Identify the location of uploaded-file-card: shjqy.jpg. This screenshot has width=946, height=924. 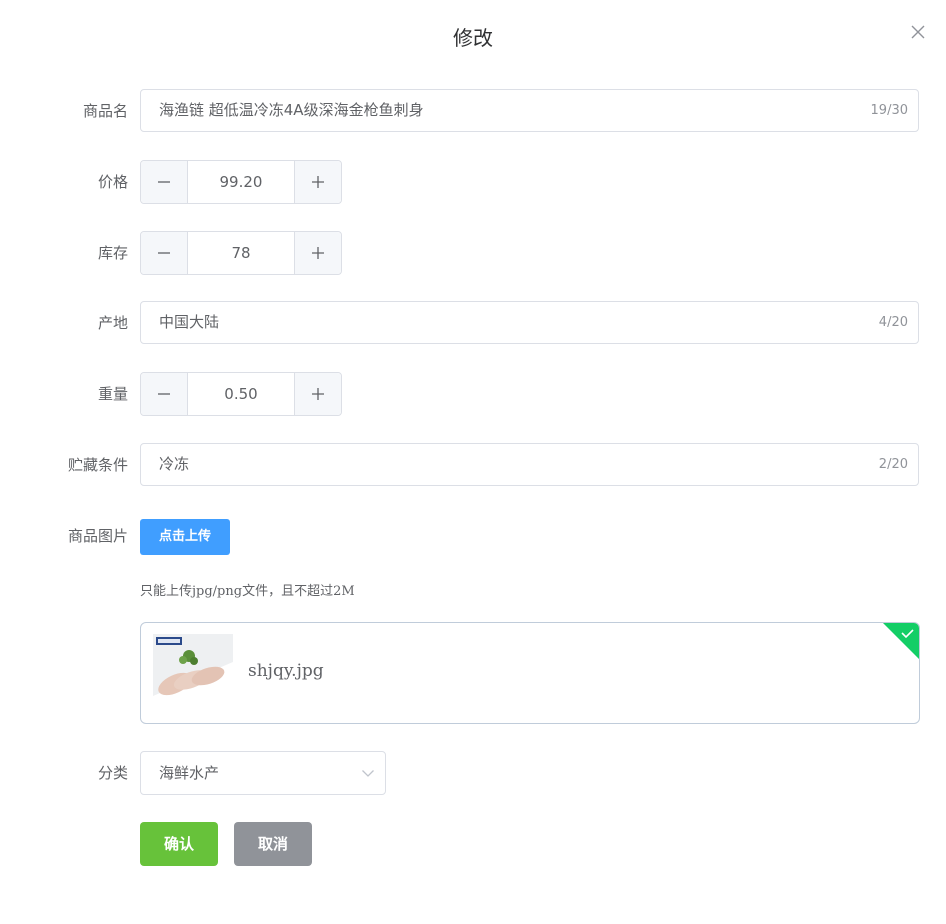
(530, 673).